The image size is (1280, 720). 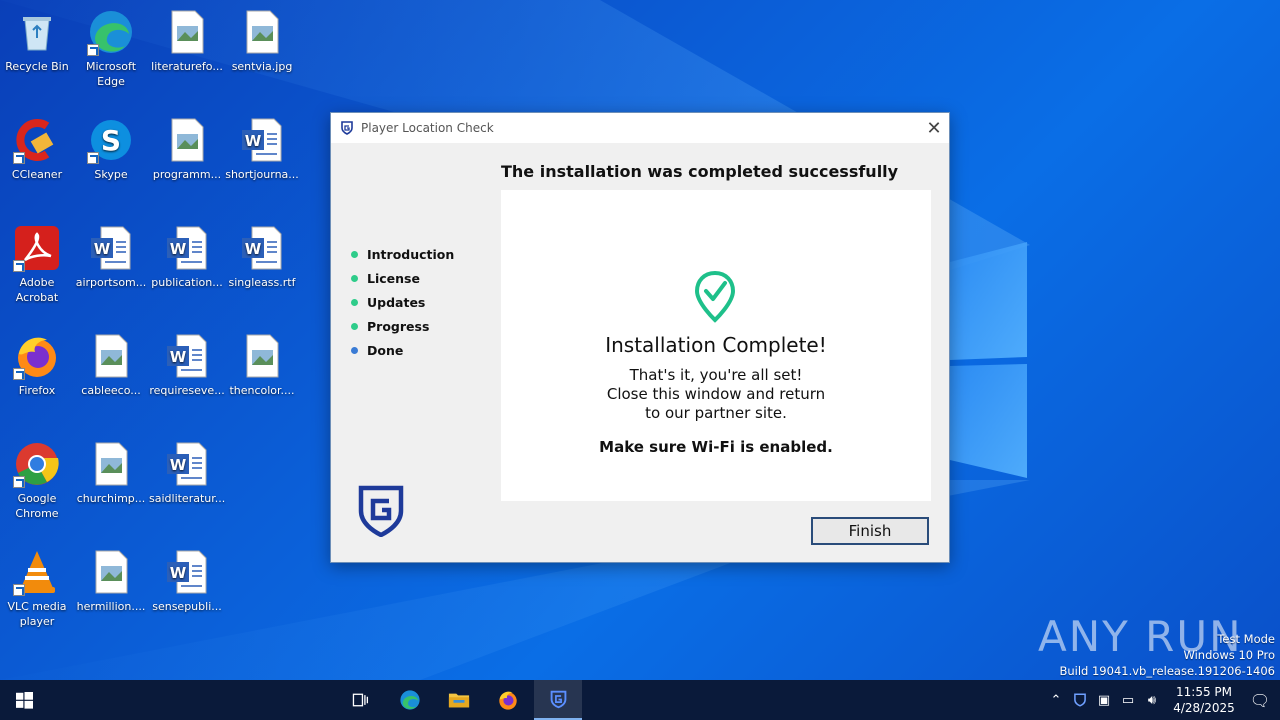 I want to click on folder-icon, so click(x=459, y=700).